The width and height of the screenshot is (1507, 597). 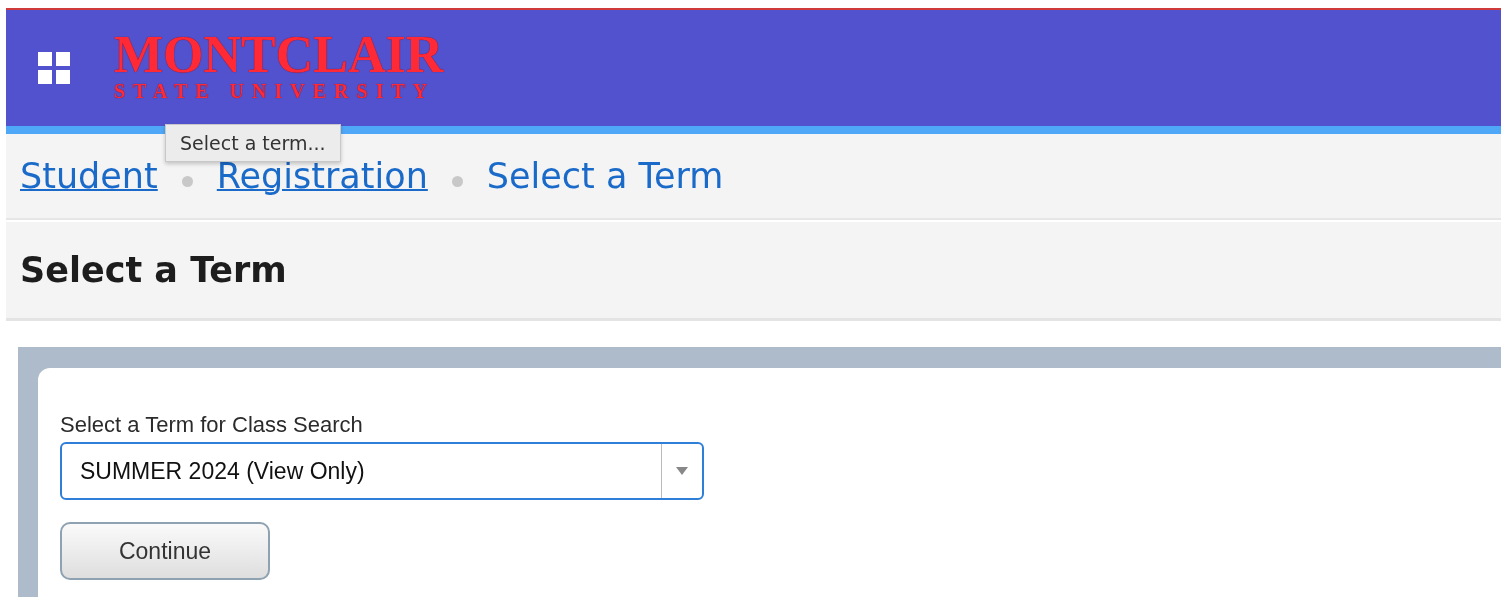 I want to click on continue-button: Continue, so click(x=165, y=551).